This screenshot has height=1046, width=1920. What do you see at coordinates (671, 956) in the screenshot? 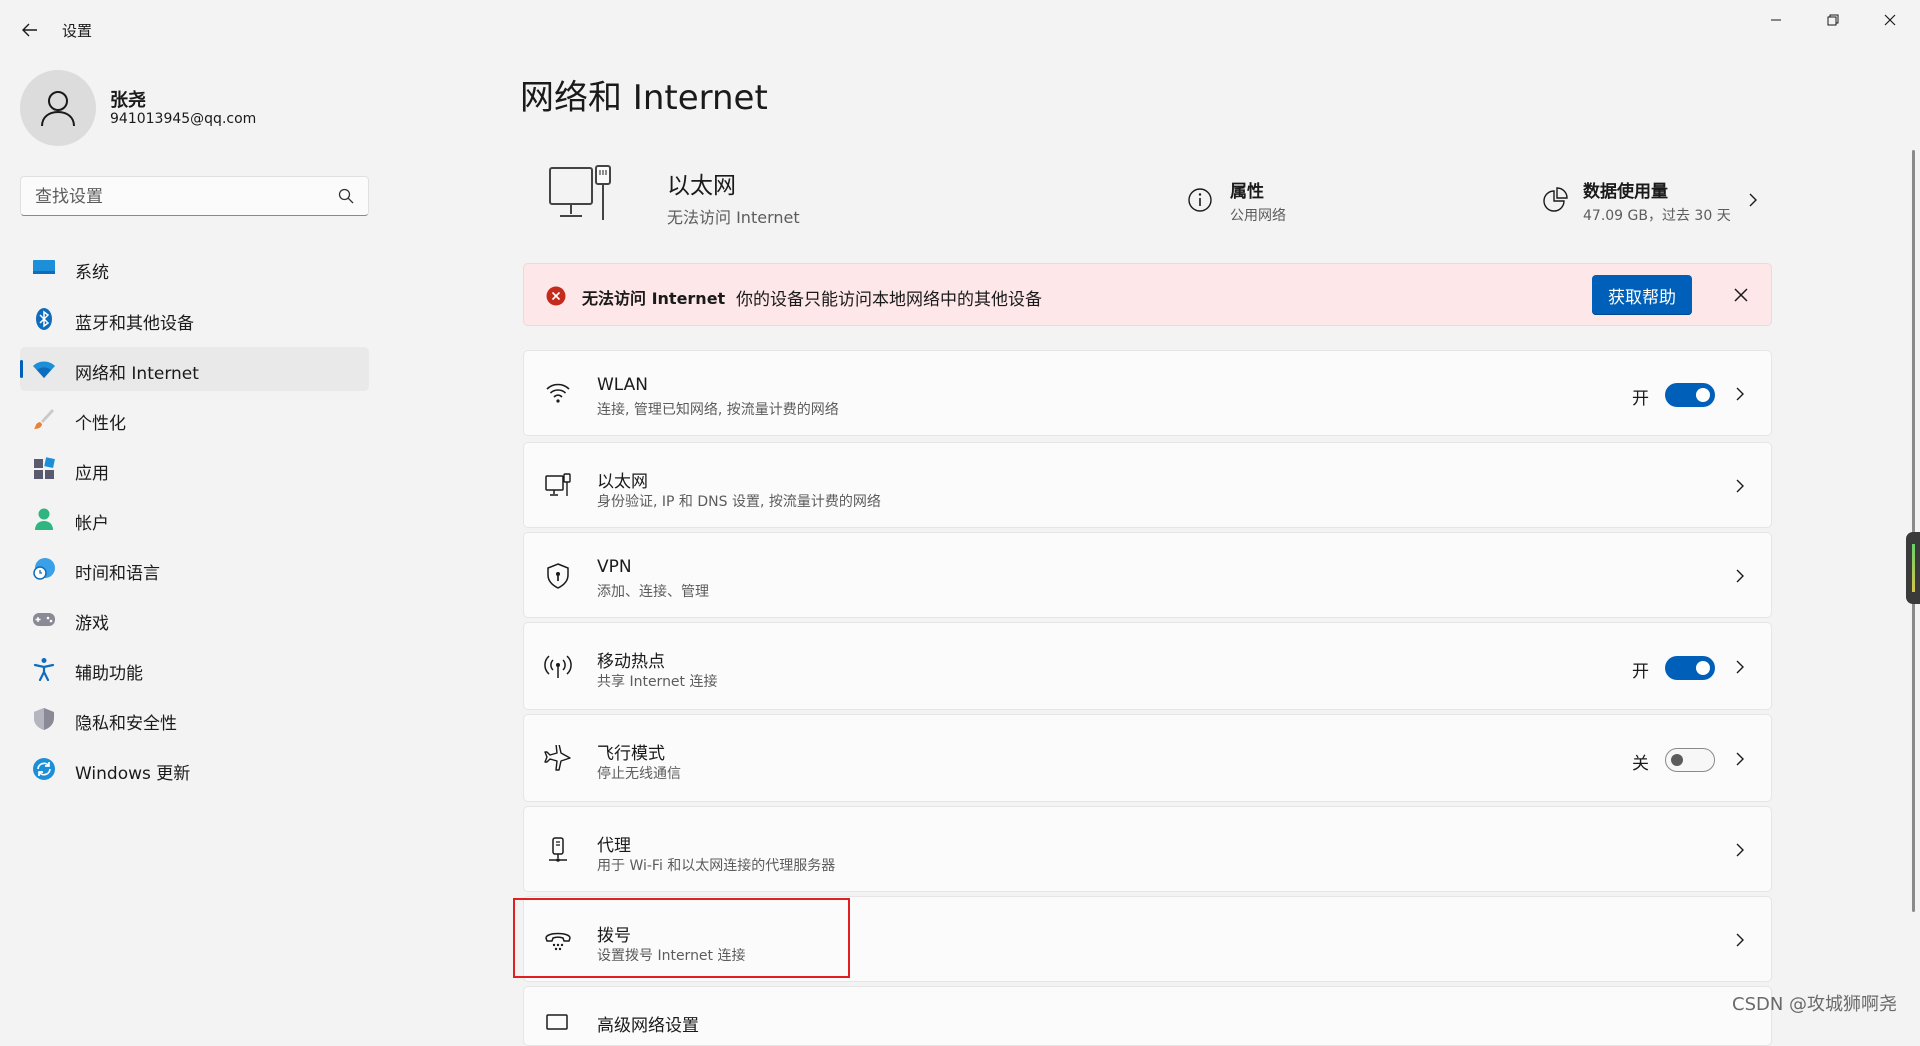
I see `row-subtitle: 设置拨号 Internet 连接` at bounding box center [671, 956].